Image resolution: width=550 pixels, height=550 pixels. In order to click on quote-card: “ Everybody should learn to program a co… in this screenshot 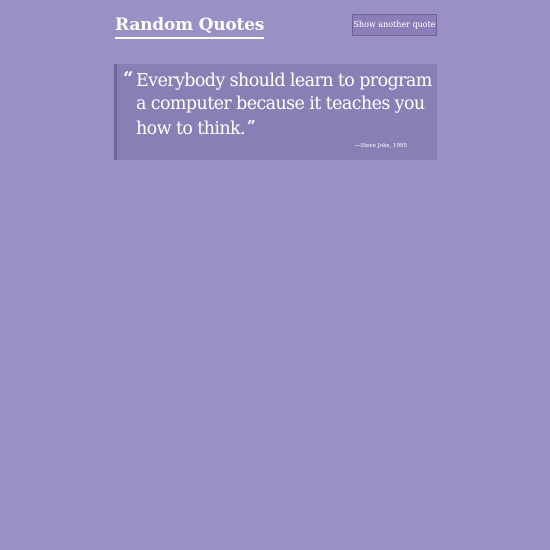, I will do `click(275, 112)`.